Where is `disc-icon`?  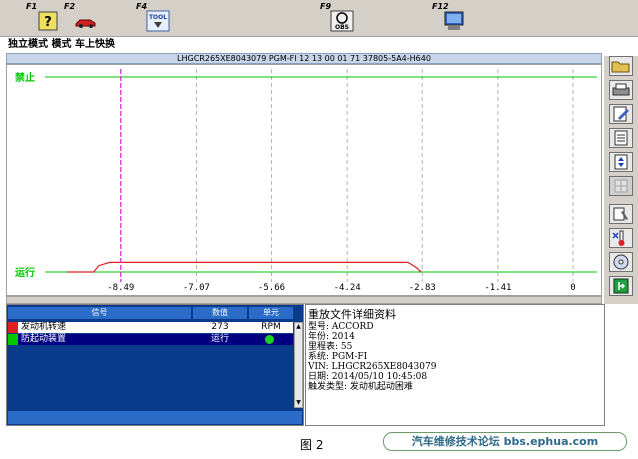 disc-icon is located at coordinates (621, 262).